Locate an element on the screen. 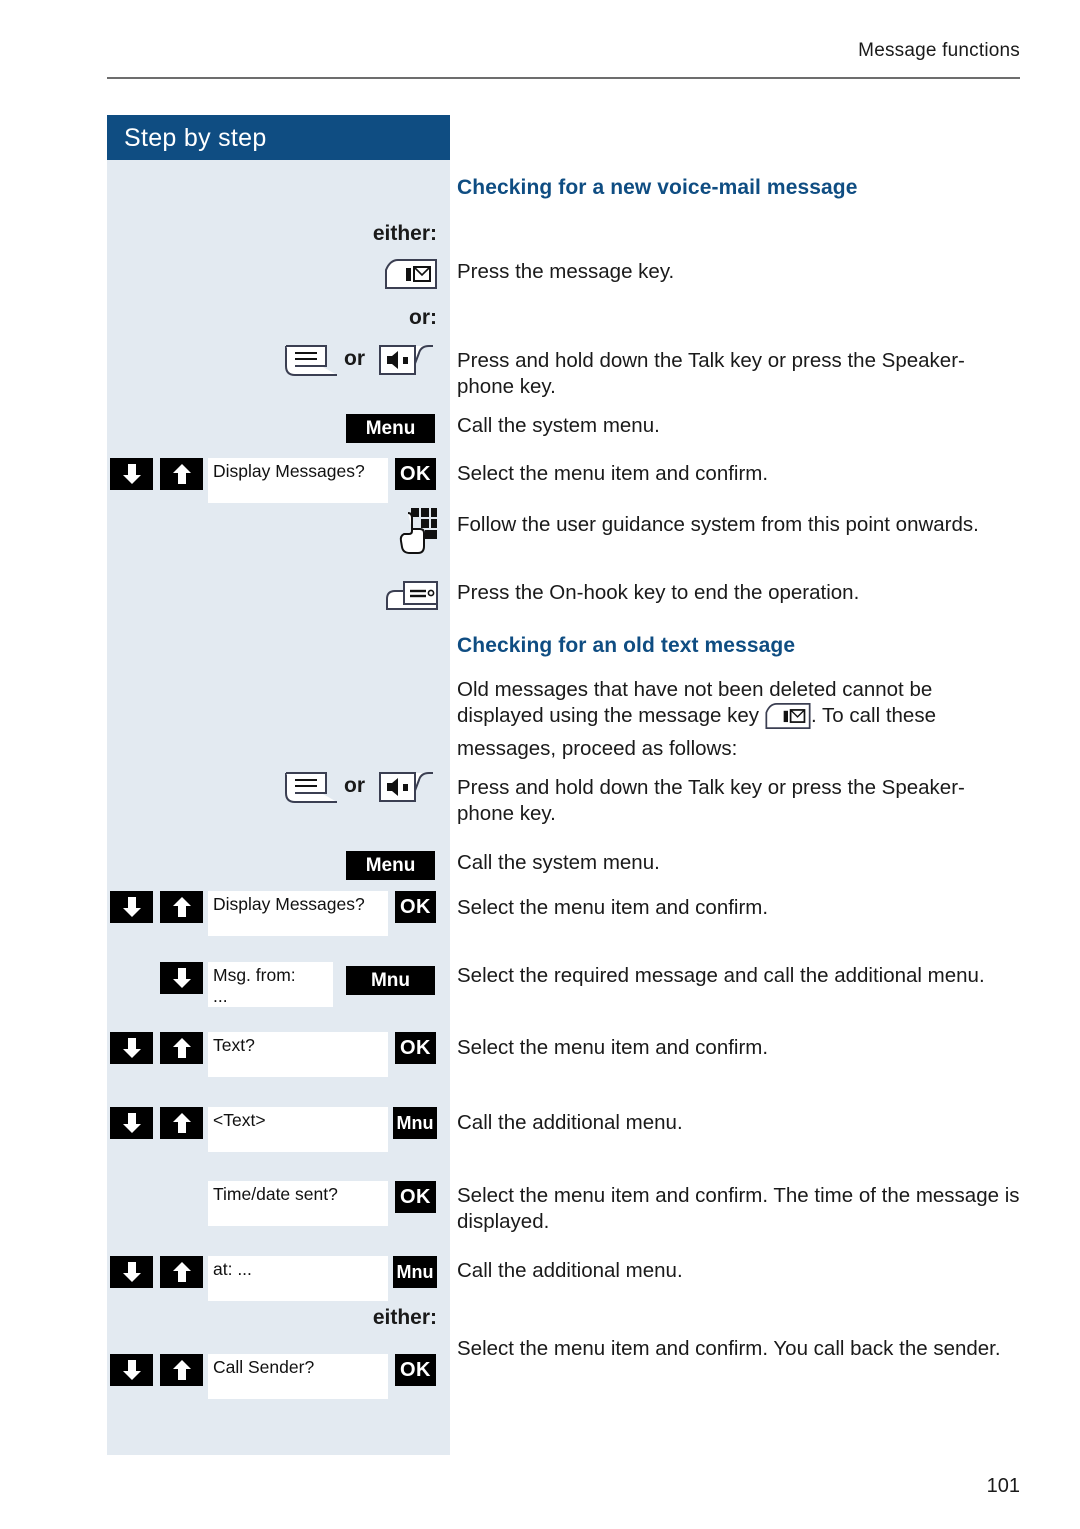  header-divider is located at coordinates (563, 78).